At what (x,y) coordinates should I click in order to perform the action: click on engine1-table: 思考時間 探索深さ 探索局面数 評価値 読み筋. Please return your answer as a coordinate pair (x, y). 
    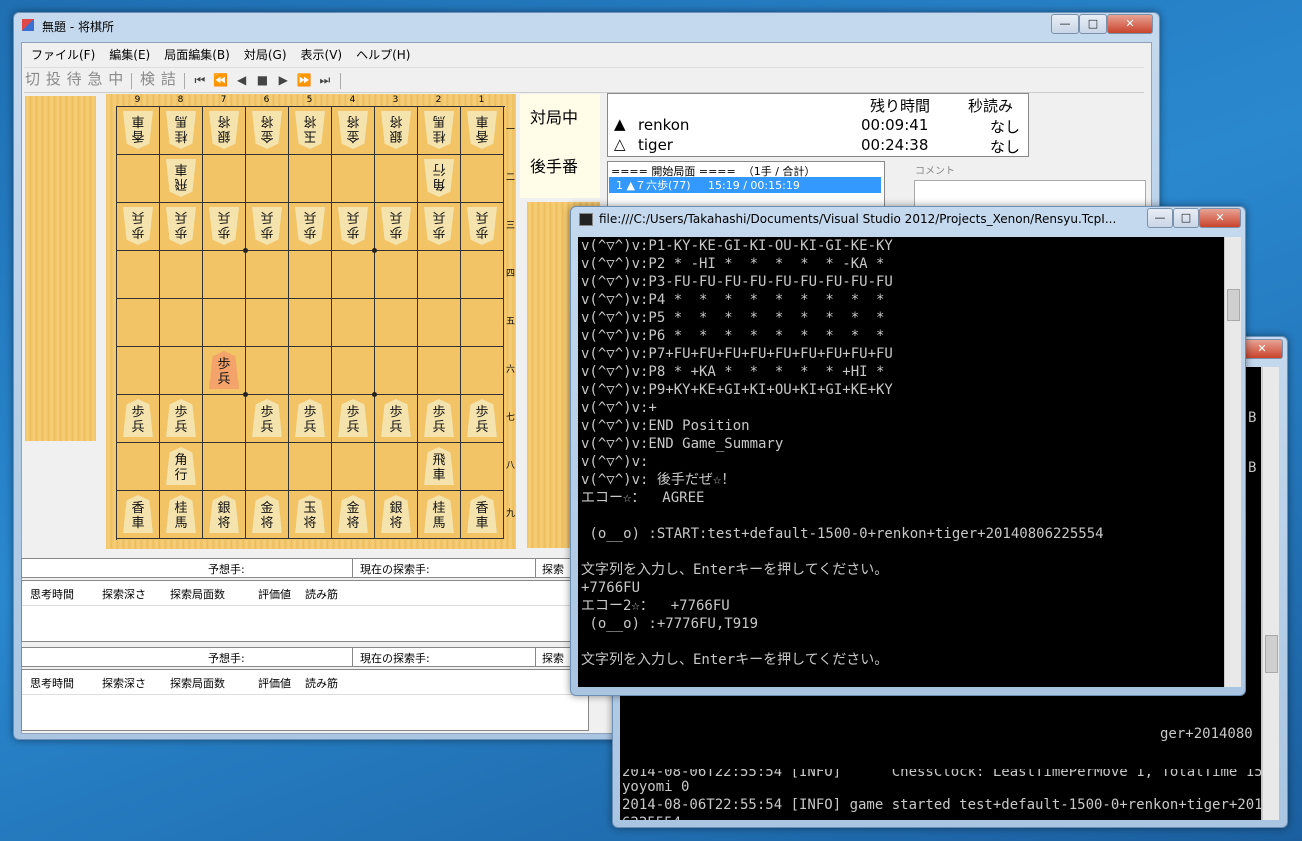
    Looking at the image, I should click on (305, 611).